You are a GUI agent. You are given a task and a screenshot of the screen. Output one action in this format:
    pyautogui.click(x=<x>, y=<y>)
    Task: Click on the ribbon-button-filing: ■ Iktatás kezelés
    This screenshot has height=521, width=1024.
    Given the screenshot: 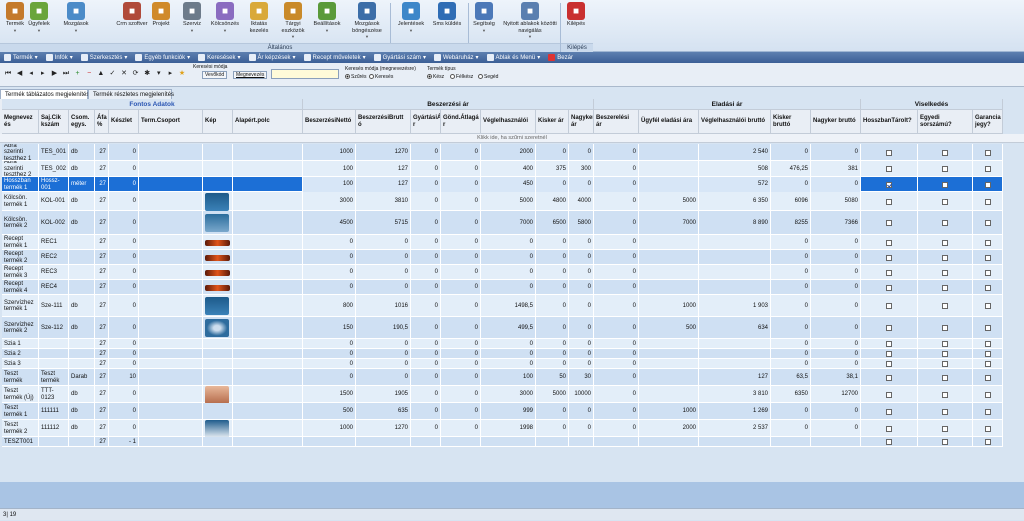 What is the action you would take?
    pyautogui.click(x=259, y=18)
    